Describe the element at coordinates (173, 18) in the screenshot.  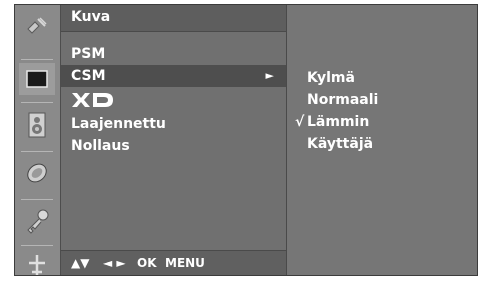
I see `menu-title-bar: Kuva` at that location.